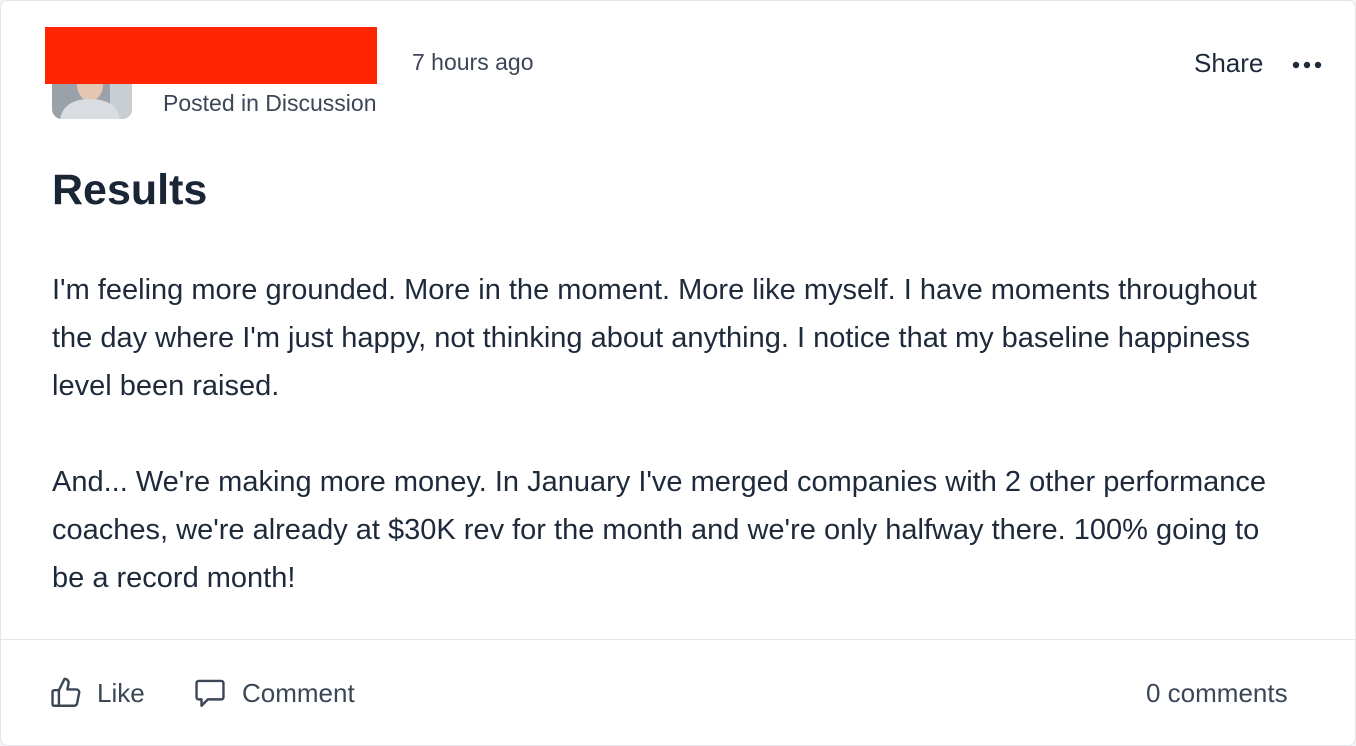 The width and height of the screenshot is (1356, 746). What do you see at coordinates (130, 190) in the screenshot?
I see `post-title: Results` at bounding box center [130, 190].